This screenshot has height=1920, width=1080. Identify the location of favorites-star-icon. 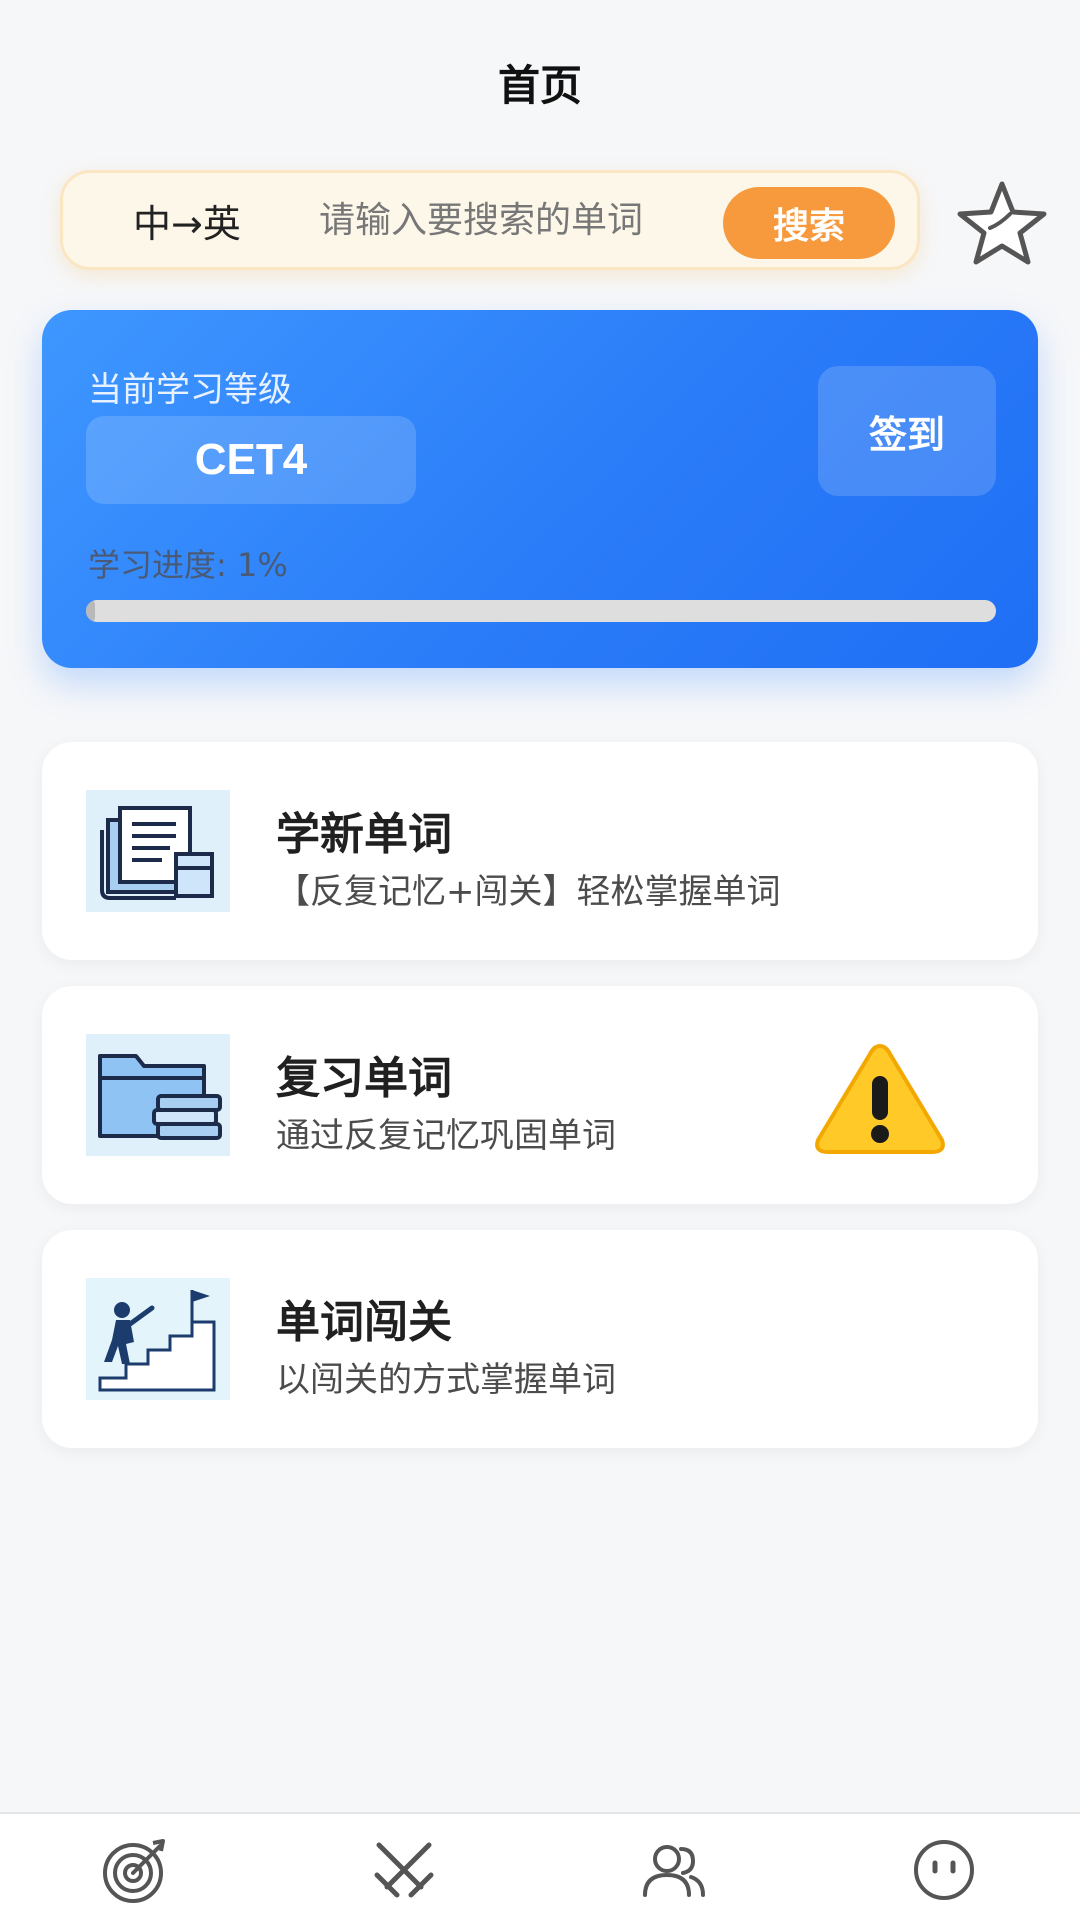
(1002, 223).